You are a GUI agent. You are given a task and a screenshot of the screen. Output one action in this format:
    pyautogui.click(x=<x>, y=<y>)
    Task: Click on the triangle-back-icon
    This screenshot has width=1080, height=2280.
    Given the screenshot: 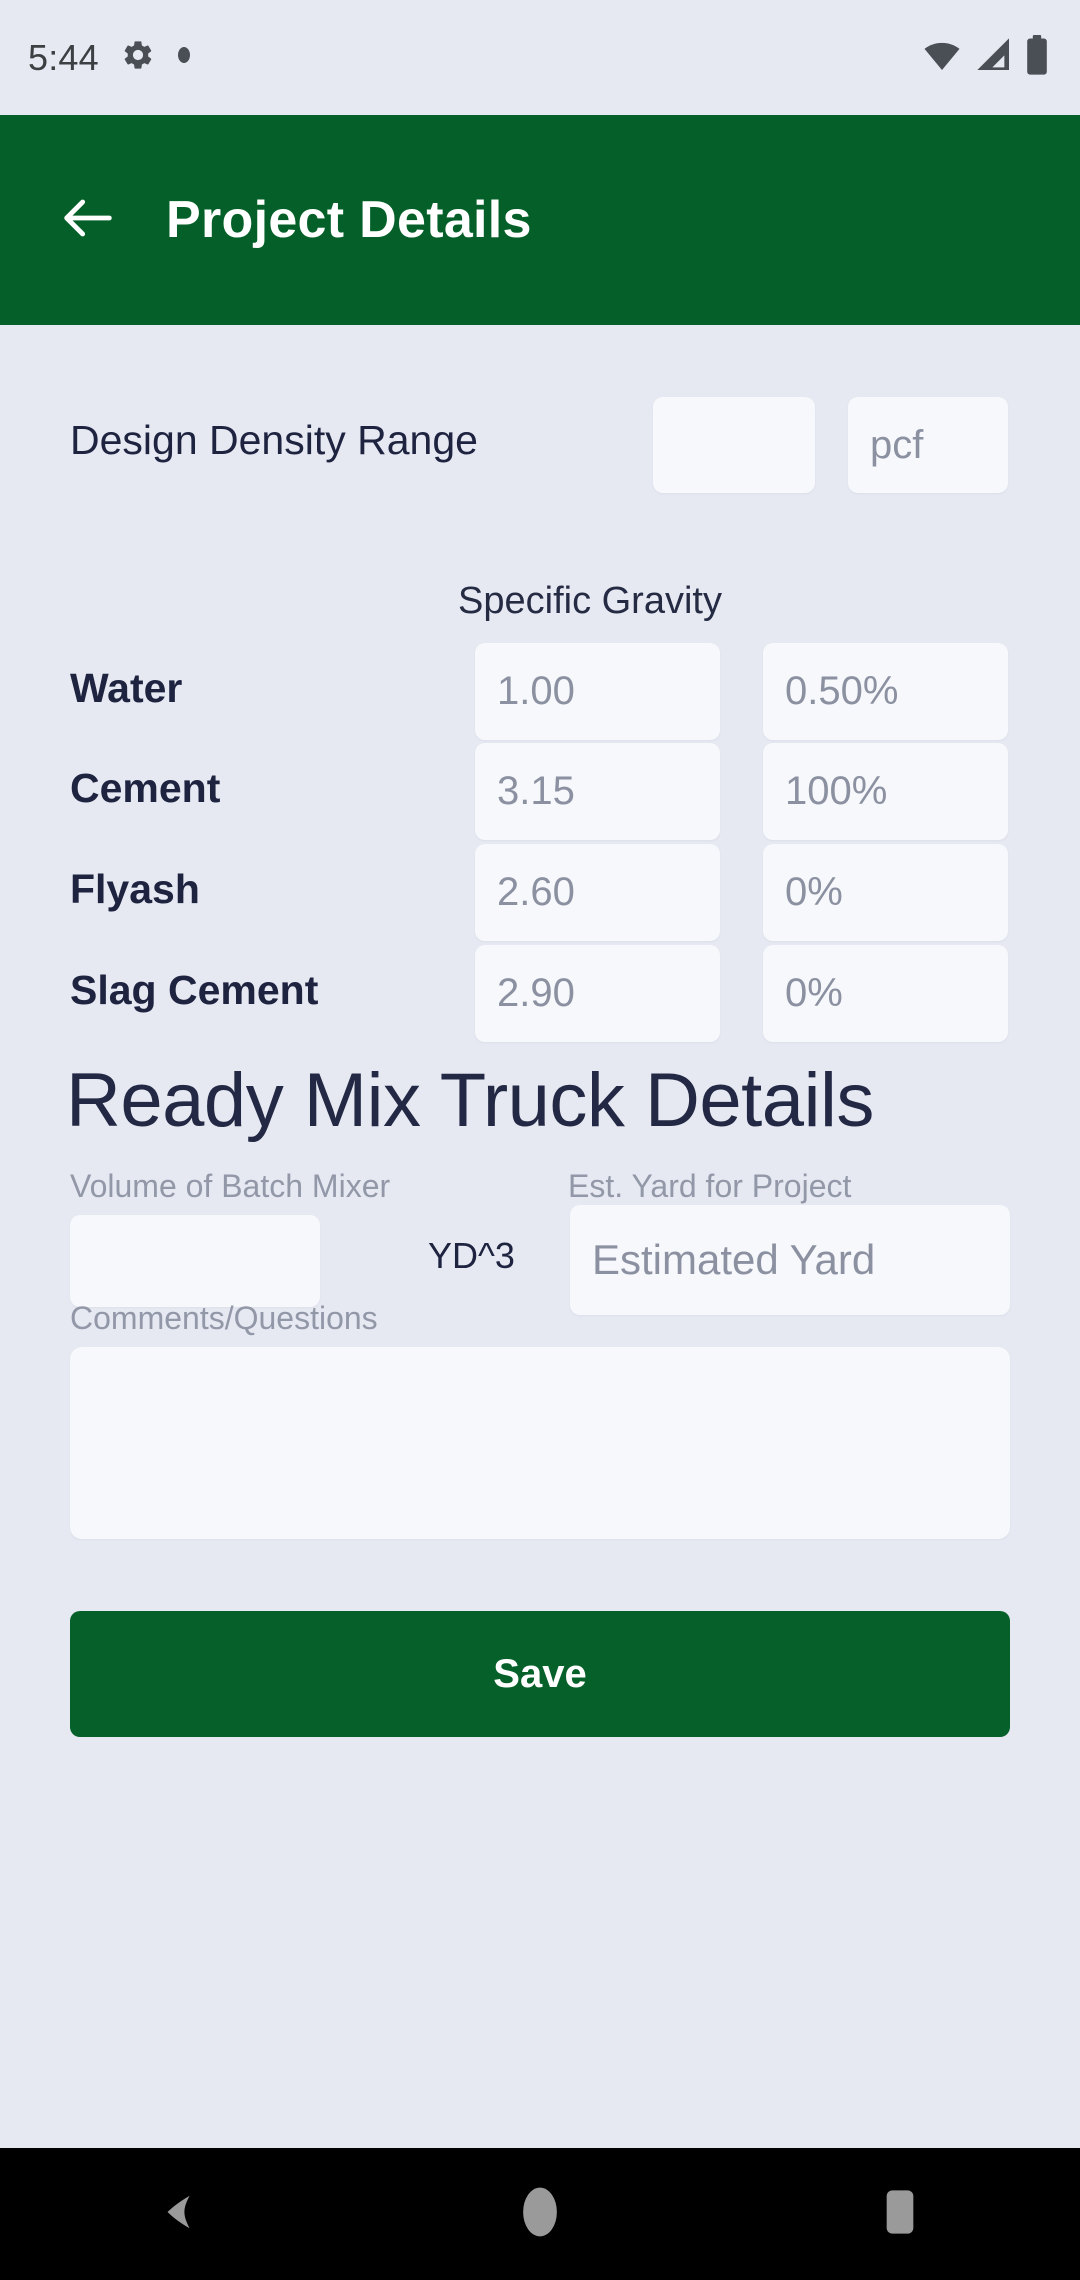 What is the action you would take?
    pyautogui.click(x=180, y=2214)
    